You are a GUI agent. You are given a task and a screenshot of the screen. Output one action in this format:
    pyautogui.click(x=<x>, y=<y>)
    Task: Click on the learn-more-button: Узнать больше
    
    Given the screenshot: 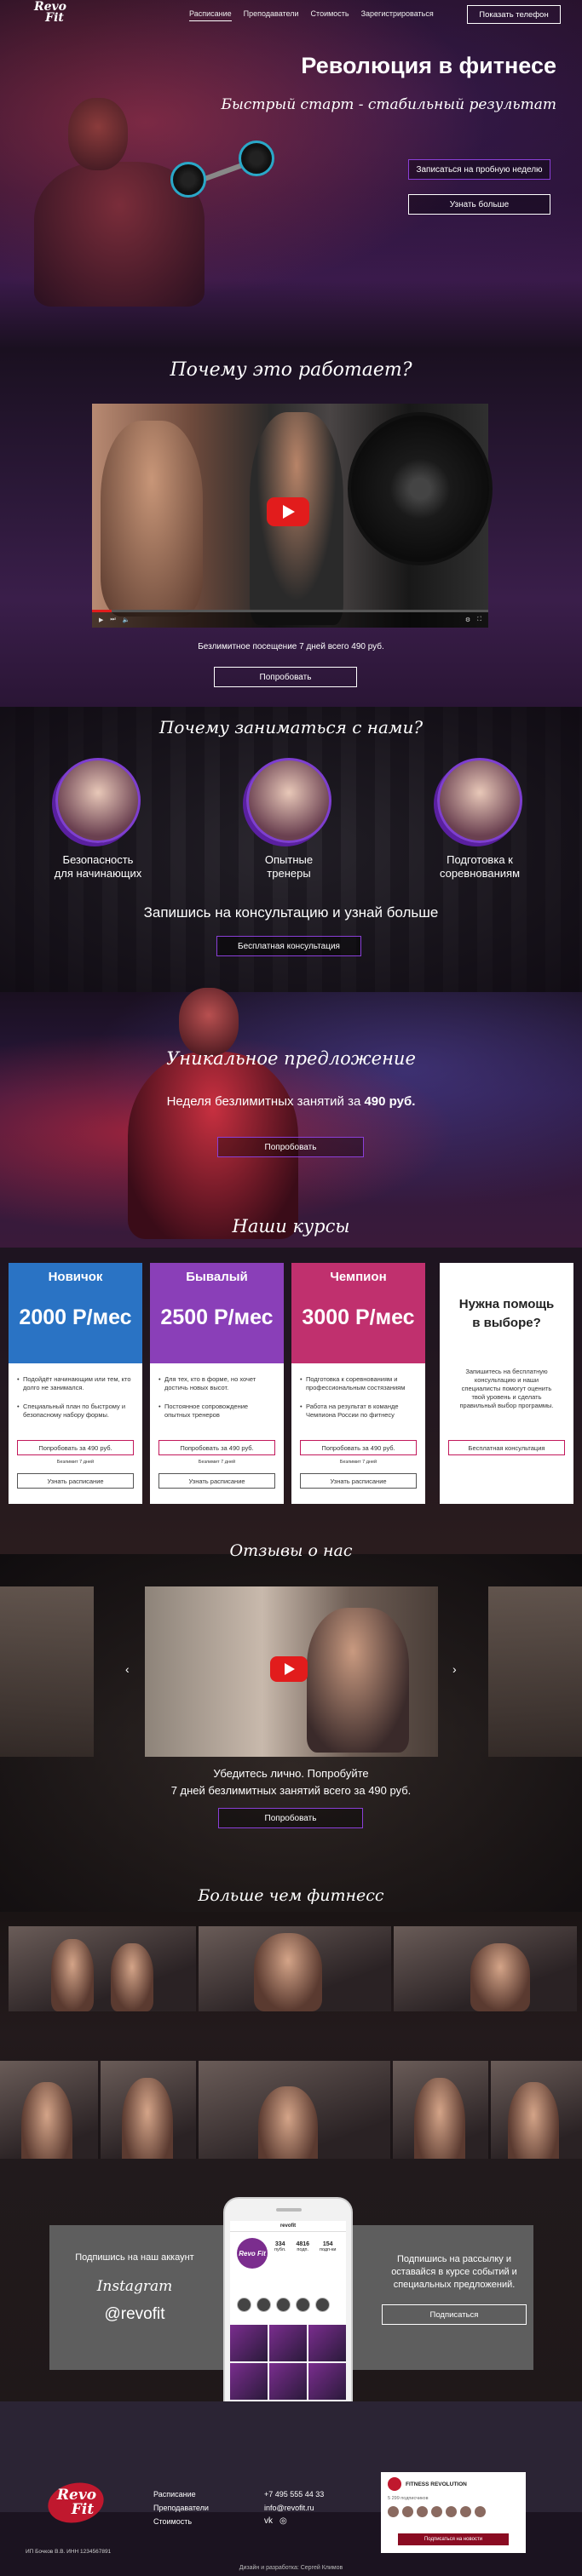 What is the action you would take?
    pyautogui.click(x=479, y=204)
    